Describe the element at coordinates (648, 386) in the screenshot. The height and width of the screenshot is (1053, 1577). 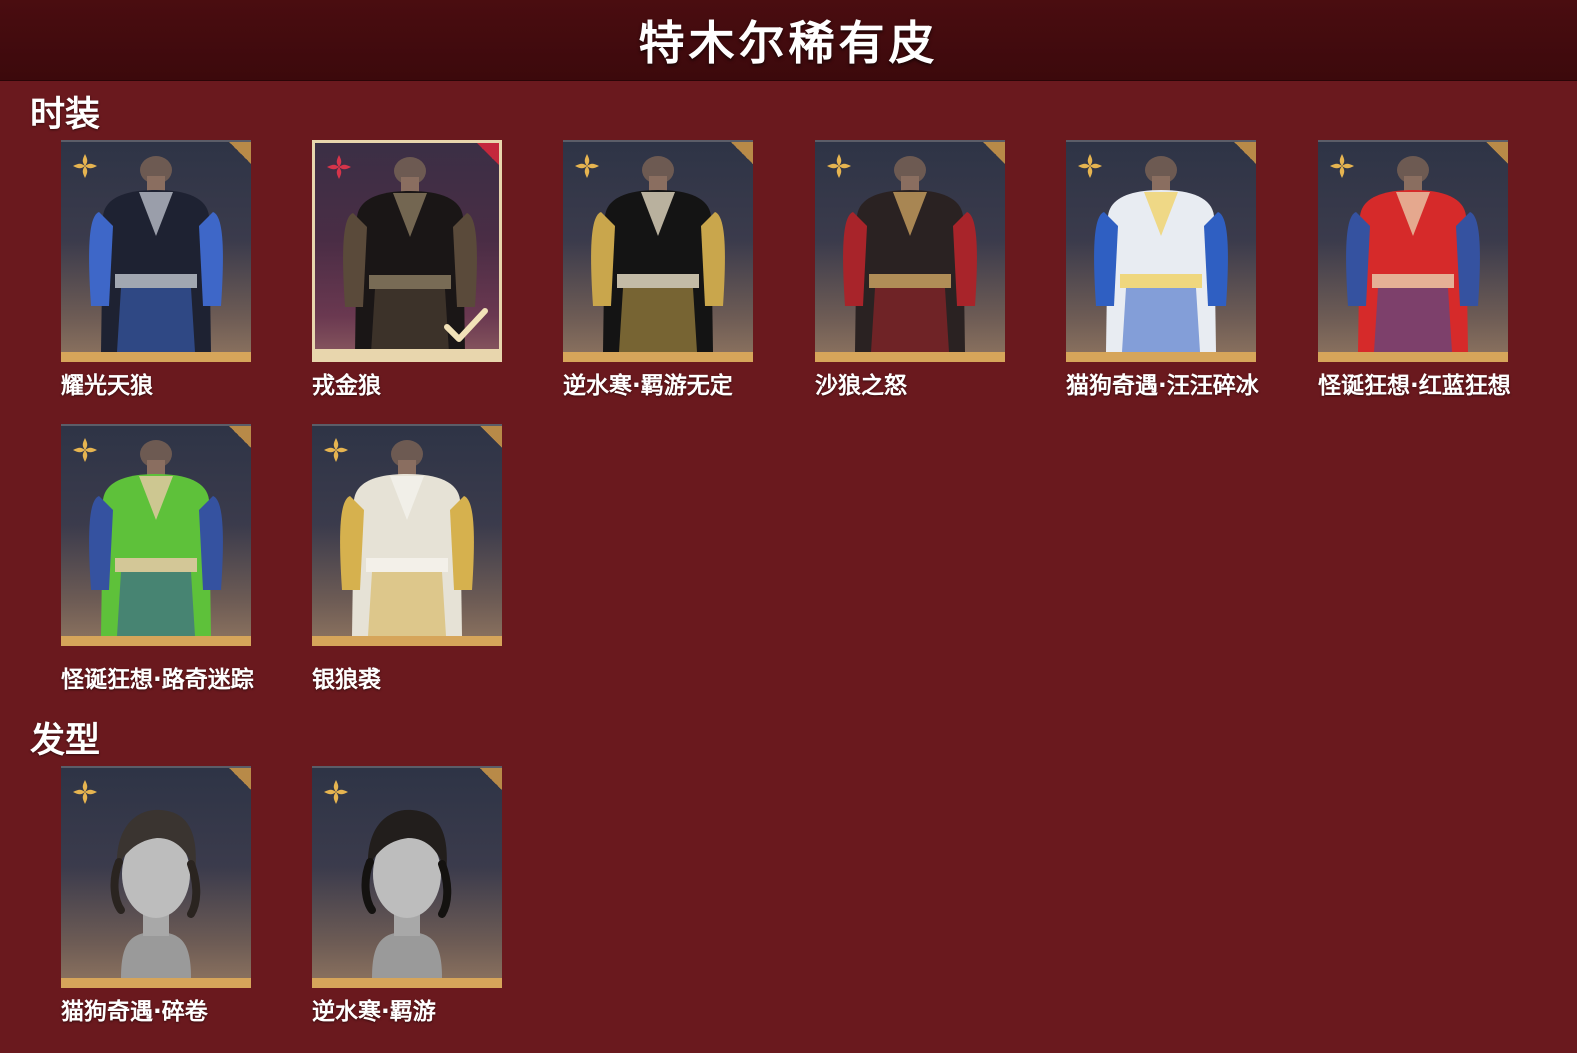
I see `skin-label: 逆水寒·羁游无定` at that location.